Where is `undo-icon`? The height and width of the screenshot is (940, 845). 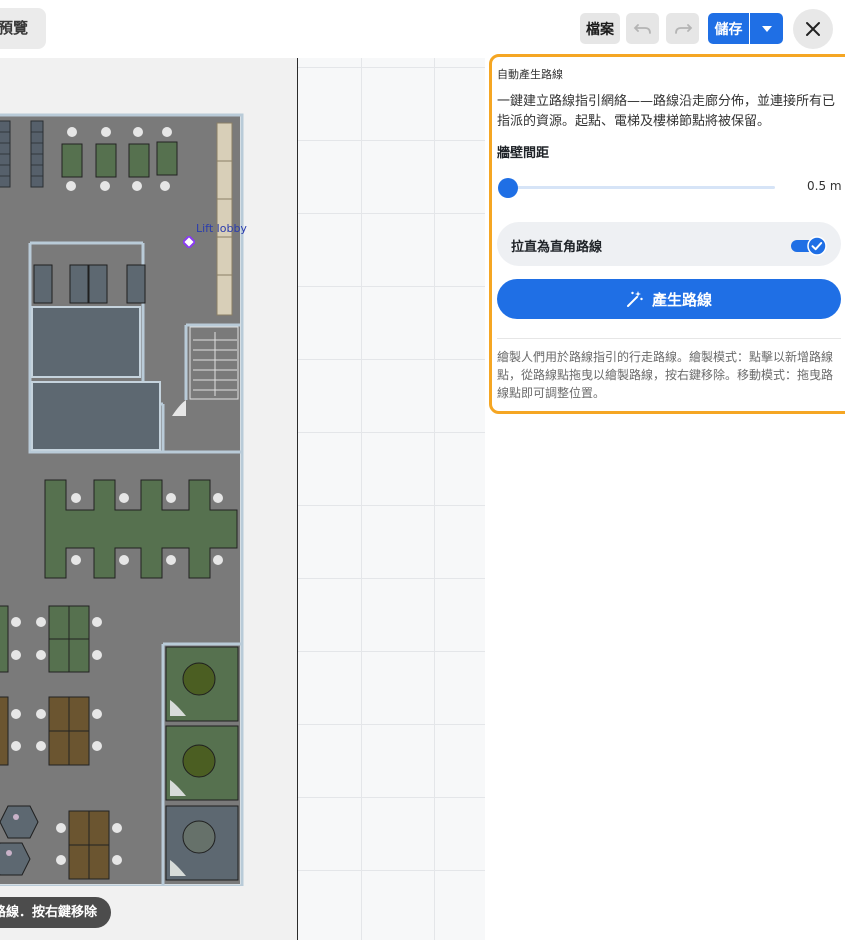 undo-icon is located at coordinates (642, 28).